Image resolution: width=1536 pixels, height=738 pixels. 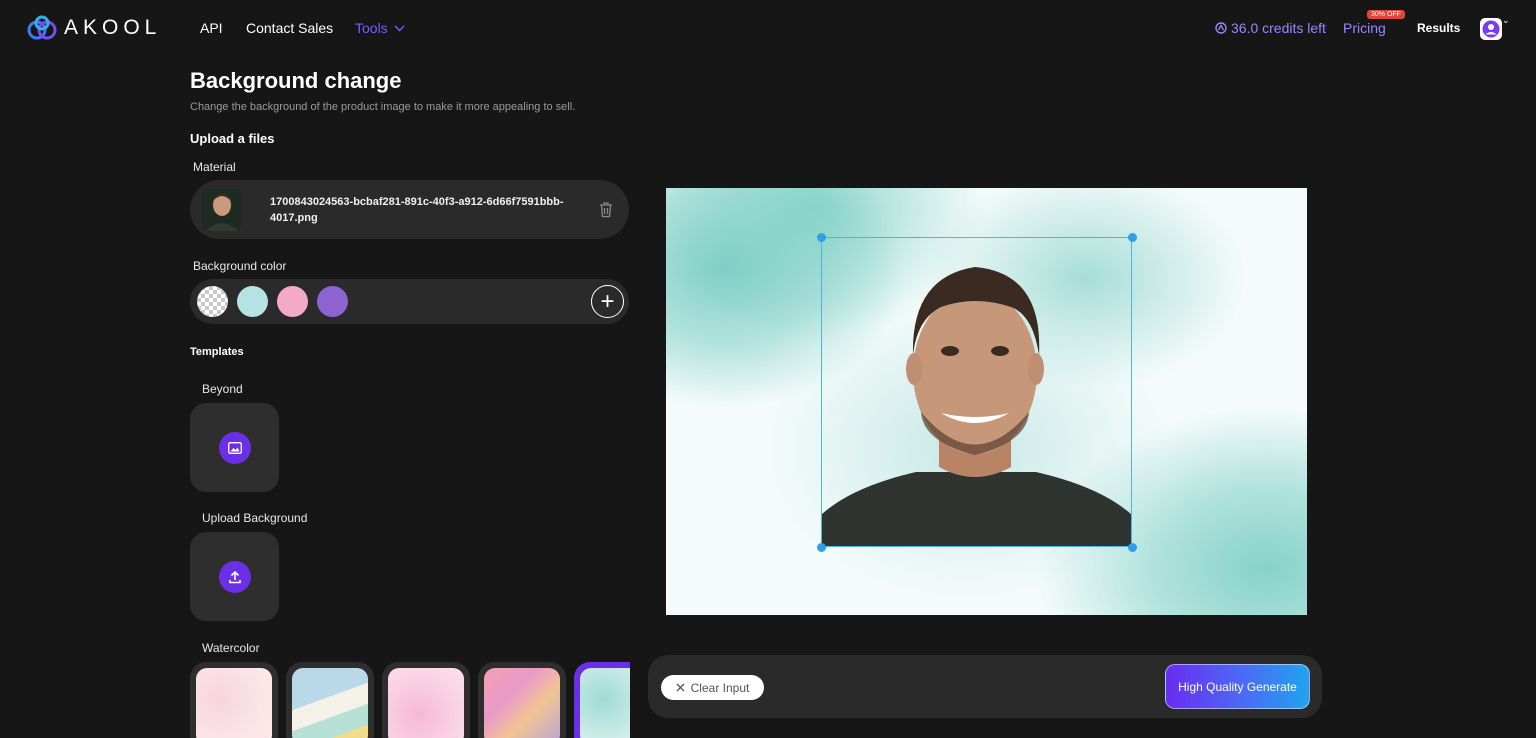 I want to click on beyond-template-tile, so click(x=234, y=447).